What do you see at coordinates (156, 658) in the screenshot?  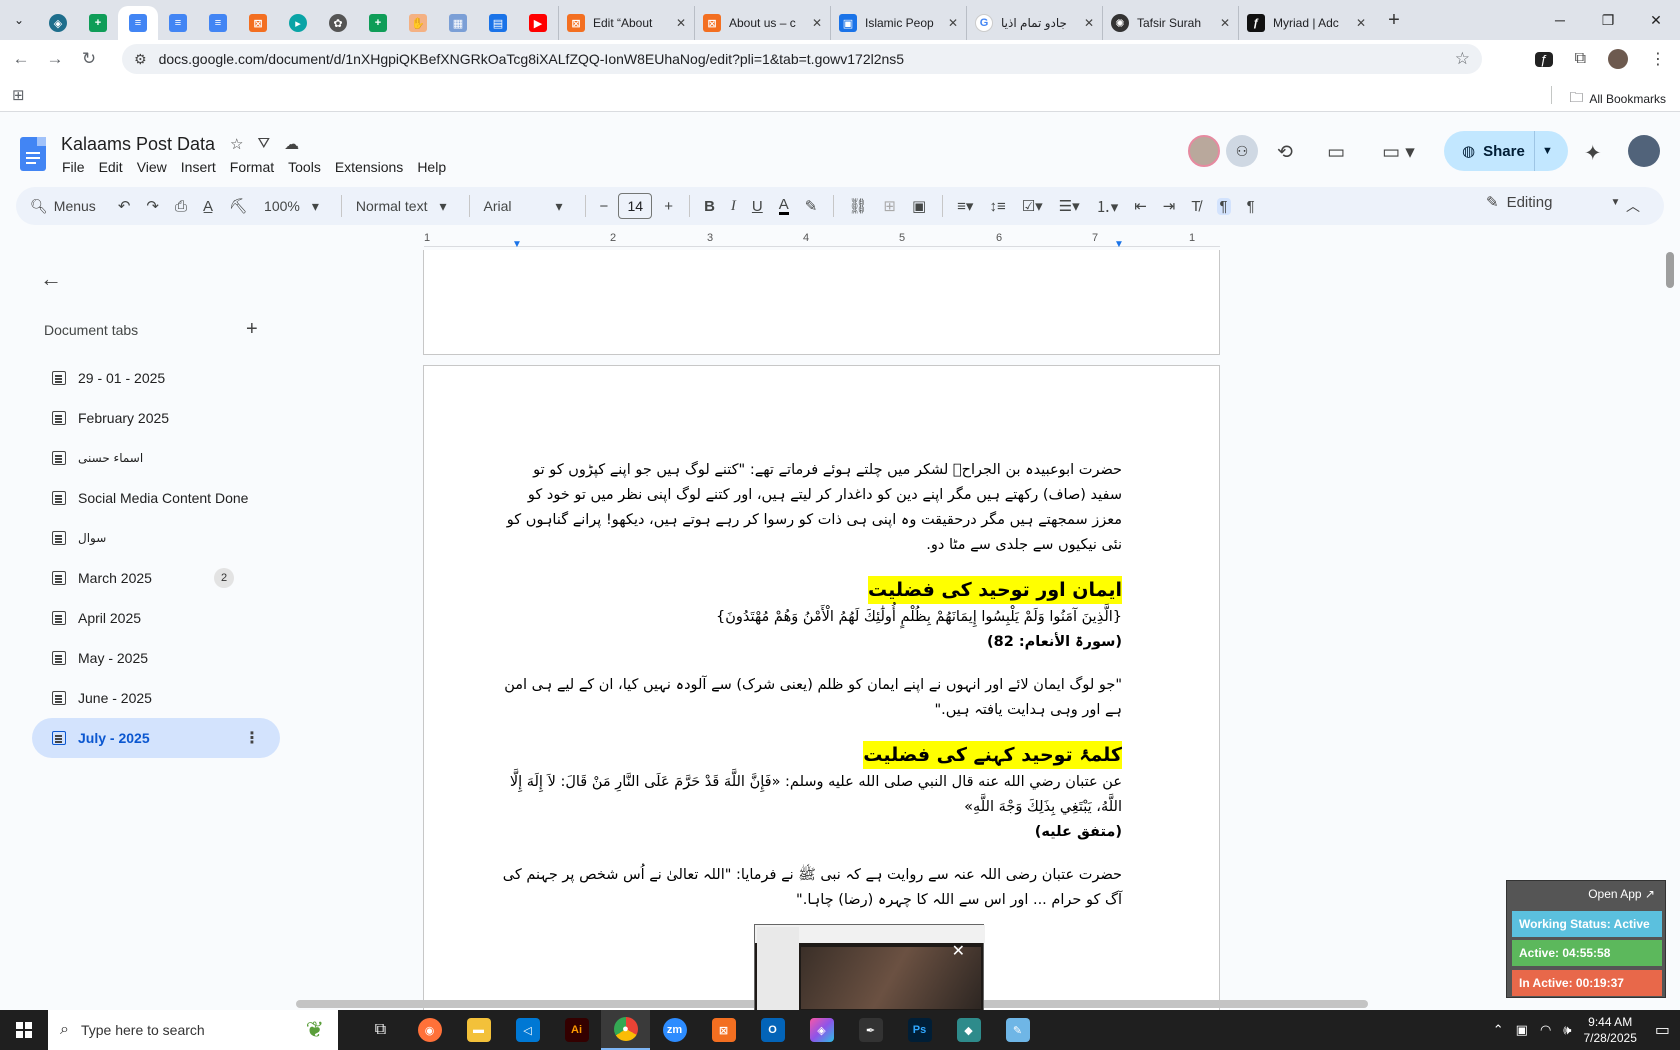 I see `sidebar-item-tab: May - 2025` at bounding box center [156, 658].